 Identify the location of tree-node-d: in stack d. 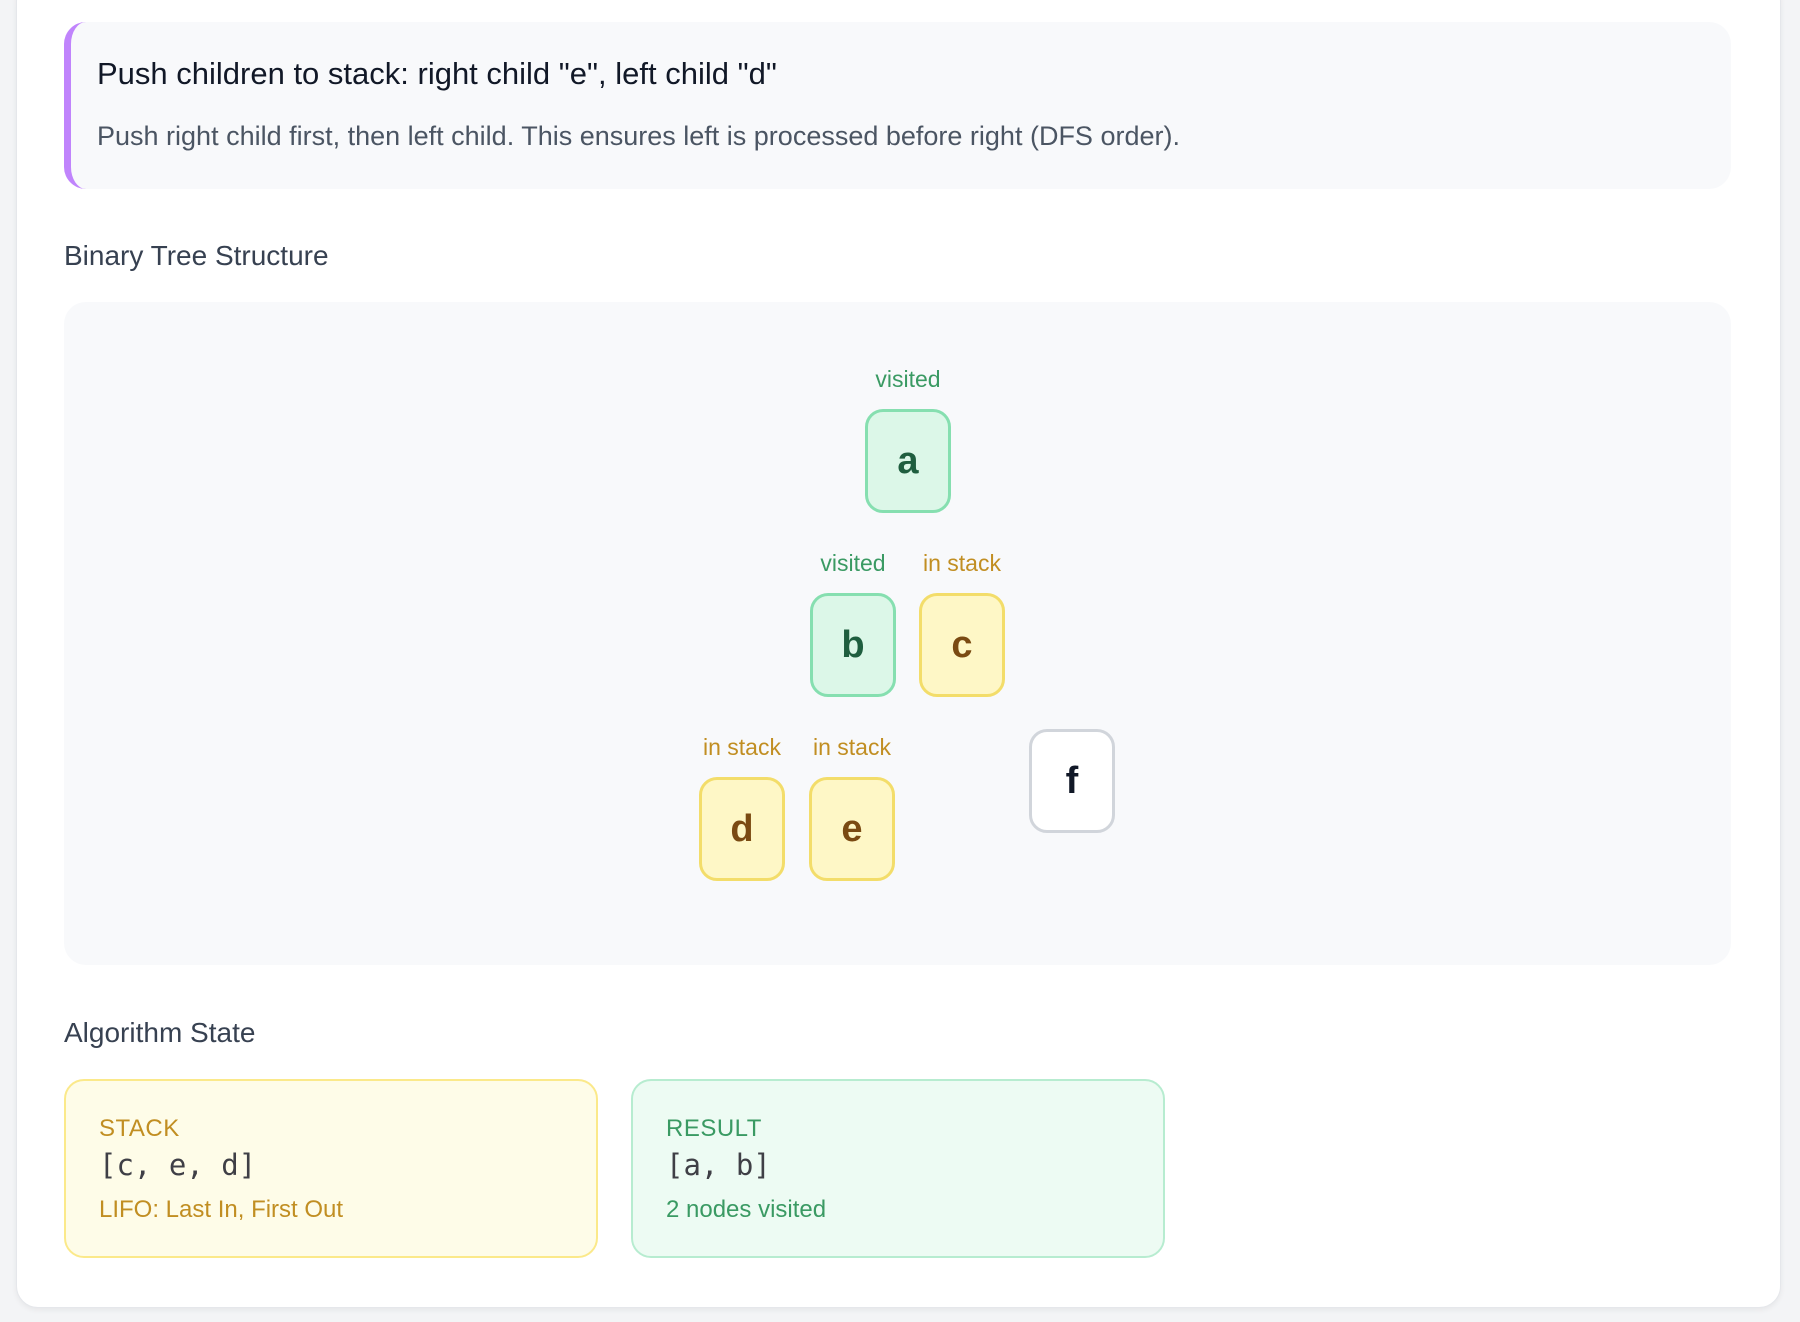
(742, 806).